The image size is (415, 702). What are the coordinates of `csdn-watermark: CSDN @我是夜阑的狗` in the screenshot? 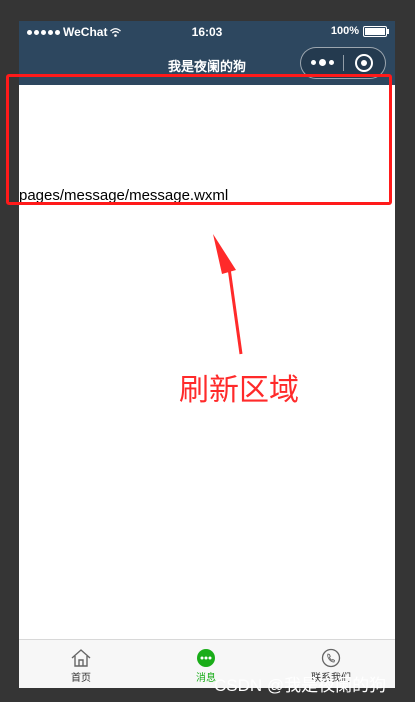 It's located at (300, 685).